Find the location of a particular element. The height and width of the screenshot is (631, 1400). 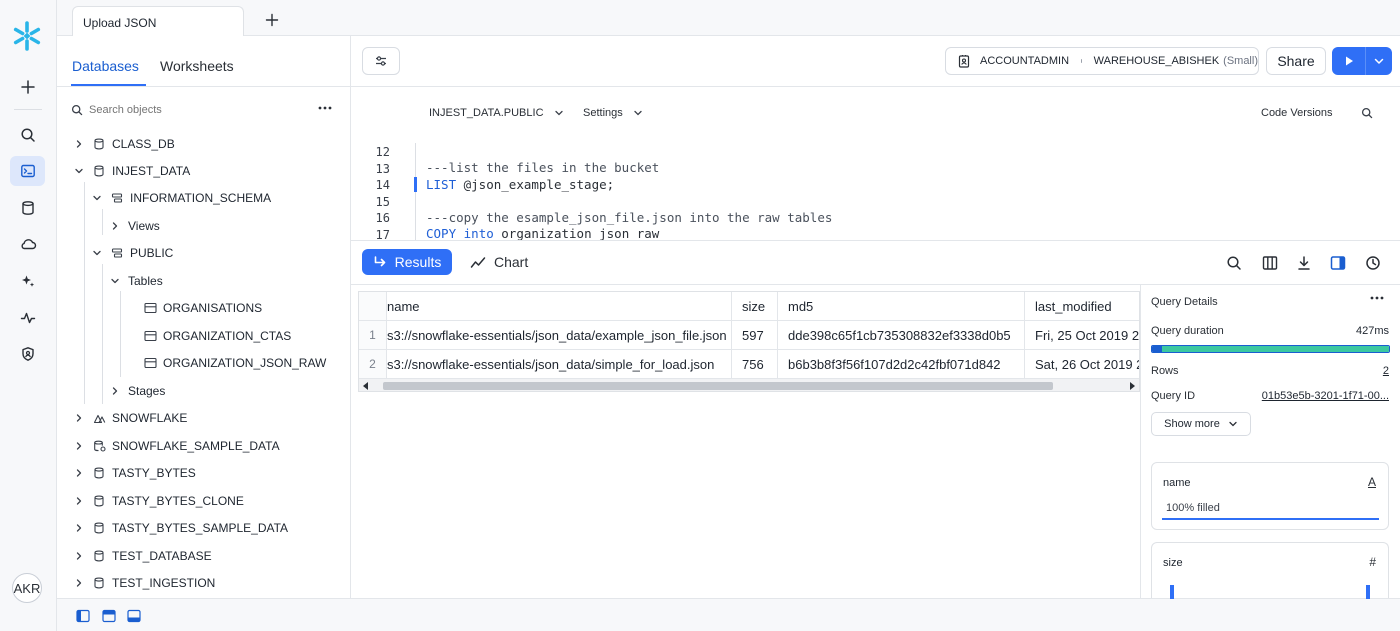

column-stats-card-size: size # is located at coordinates (1270, 570).